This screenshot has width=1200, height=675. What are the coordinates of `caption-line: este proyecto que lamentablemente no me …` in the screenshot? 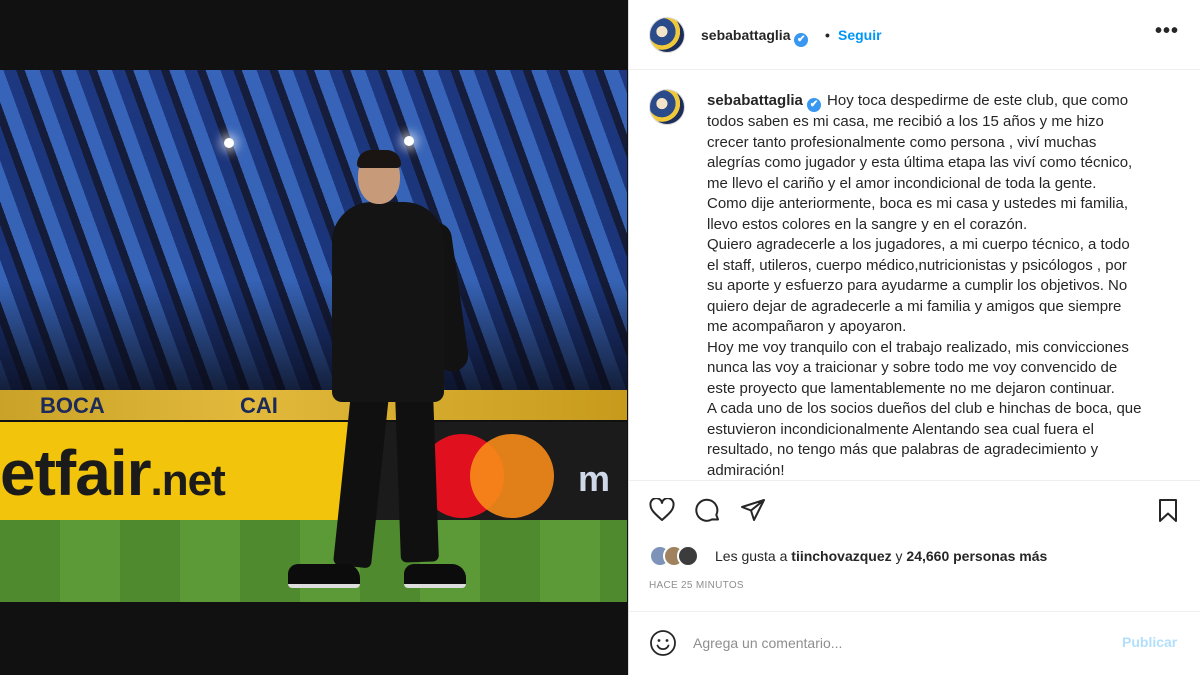 It's located at (911, 388).